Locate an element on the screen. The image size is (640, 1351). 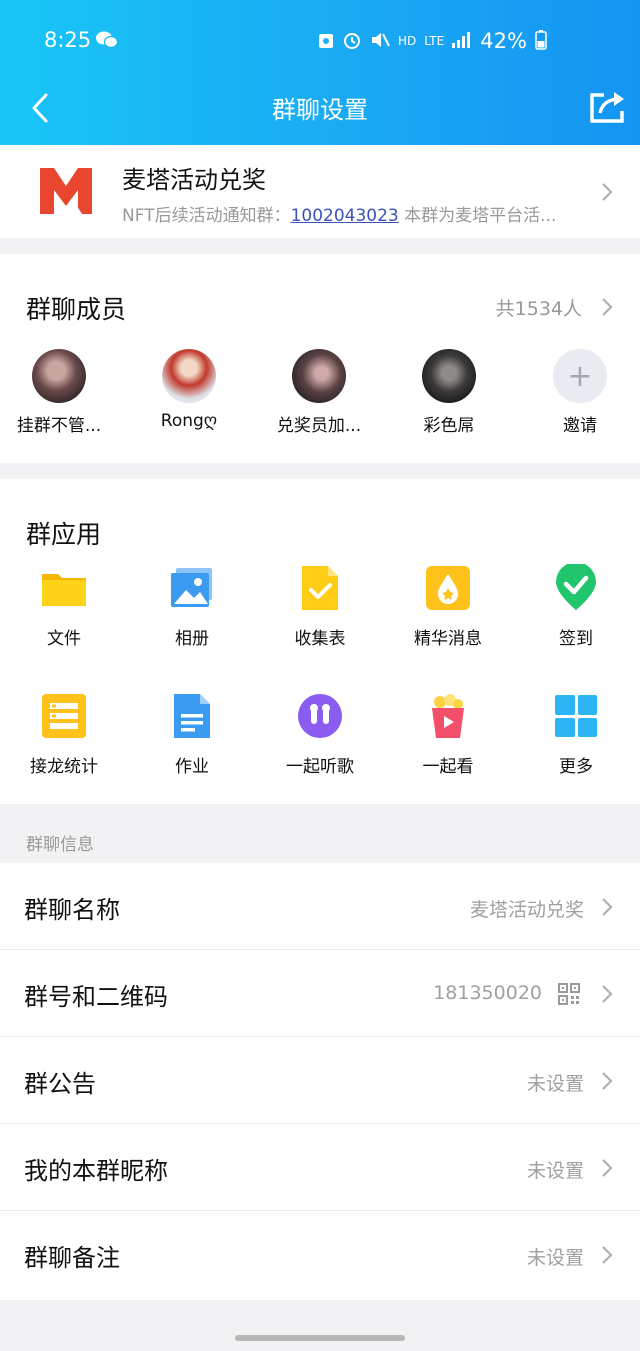
app-files: 文件 is located at coordinates (64, 606).